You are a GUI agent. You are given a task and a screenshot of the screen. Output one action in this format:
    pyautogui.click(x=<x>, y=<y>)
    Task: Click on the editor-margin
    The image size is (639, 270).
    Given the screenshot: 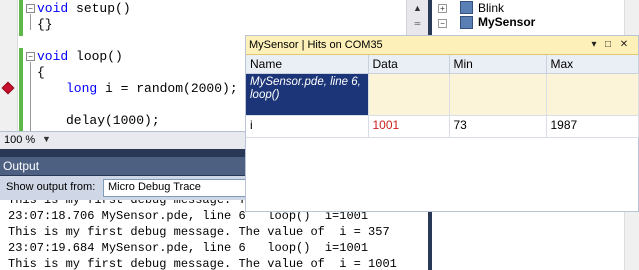 What is the action you would take?
    pyautogui.click(x=9, y=66)
    